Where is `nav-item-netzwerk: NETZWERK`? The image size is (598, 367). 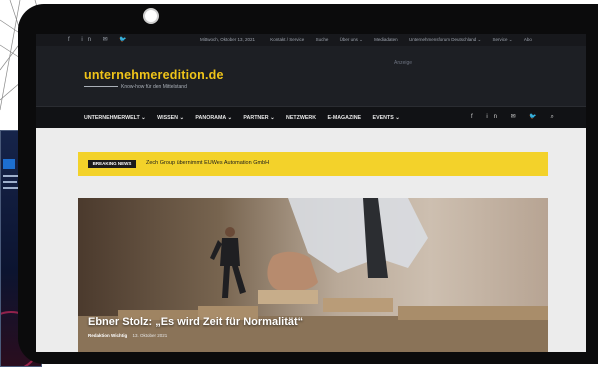 nav-item-netzwerk: NETZWERK is located at coordinates (301, 118).